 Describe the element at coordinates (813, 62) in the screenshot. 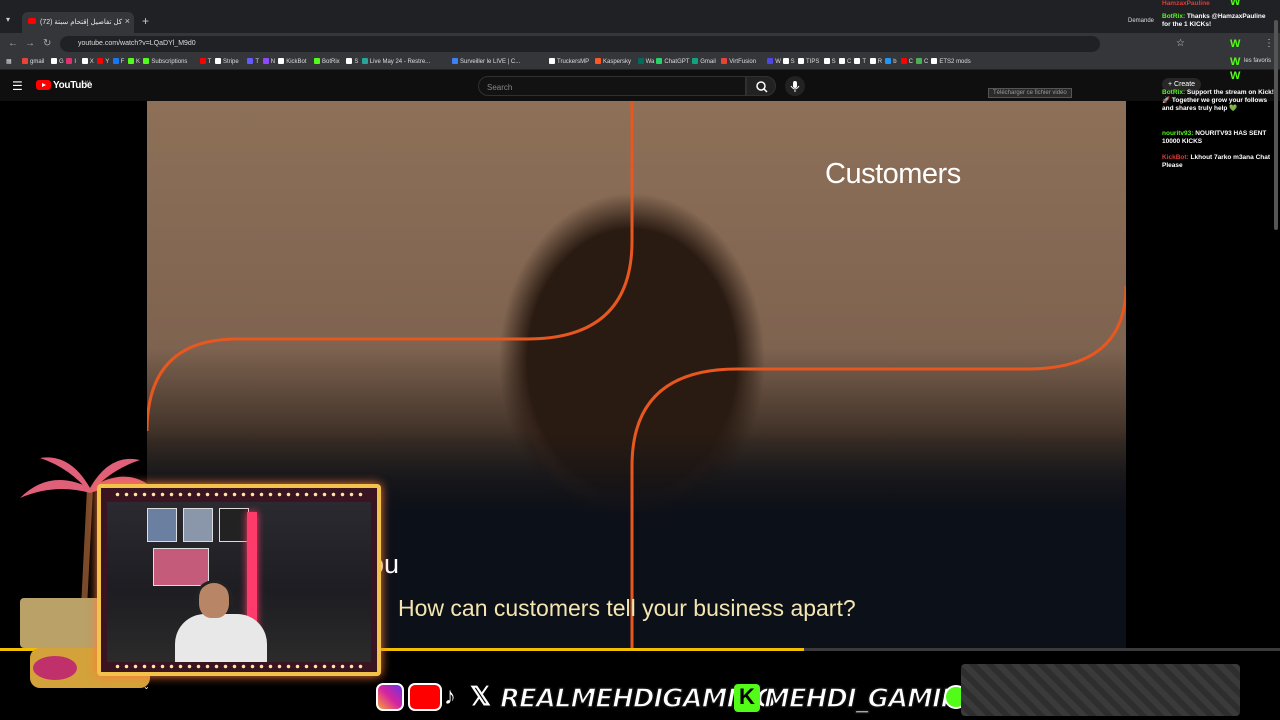

I see `bookmark-label: TIPS` at that location.